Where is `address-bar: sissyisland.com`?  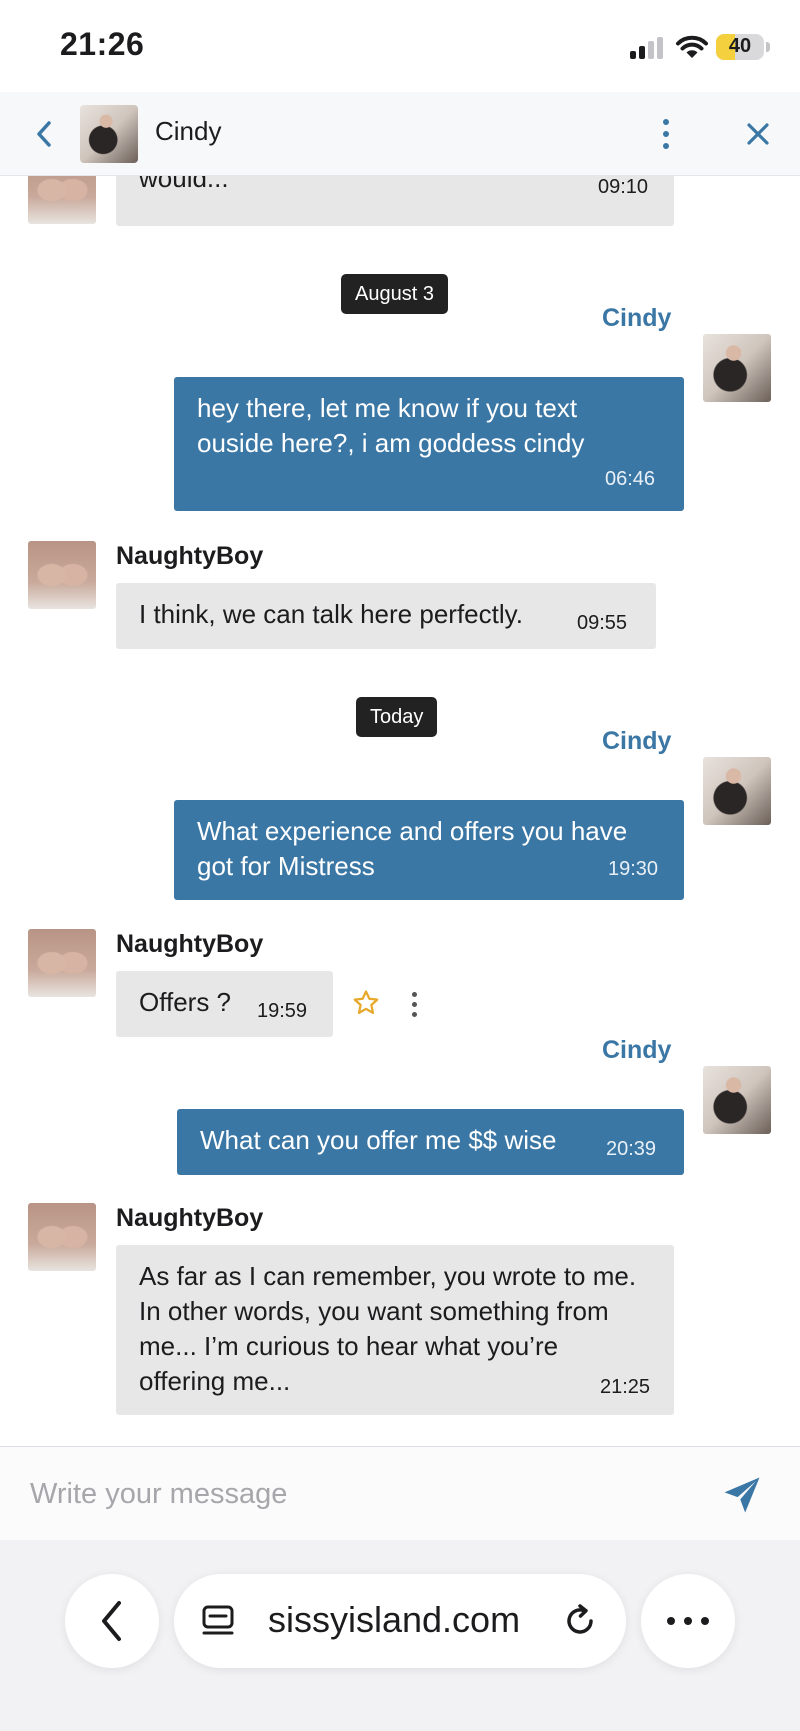
address-bar: sissyisland.com is located at coordinates (400, 1621).